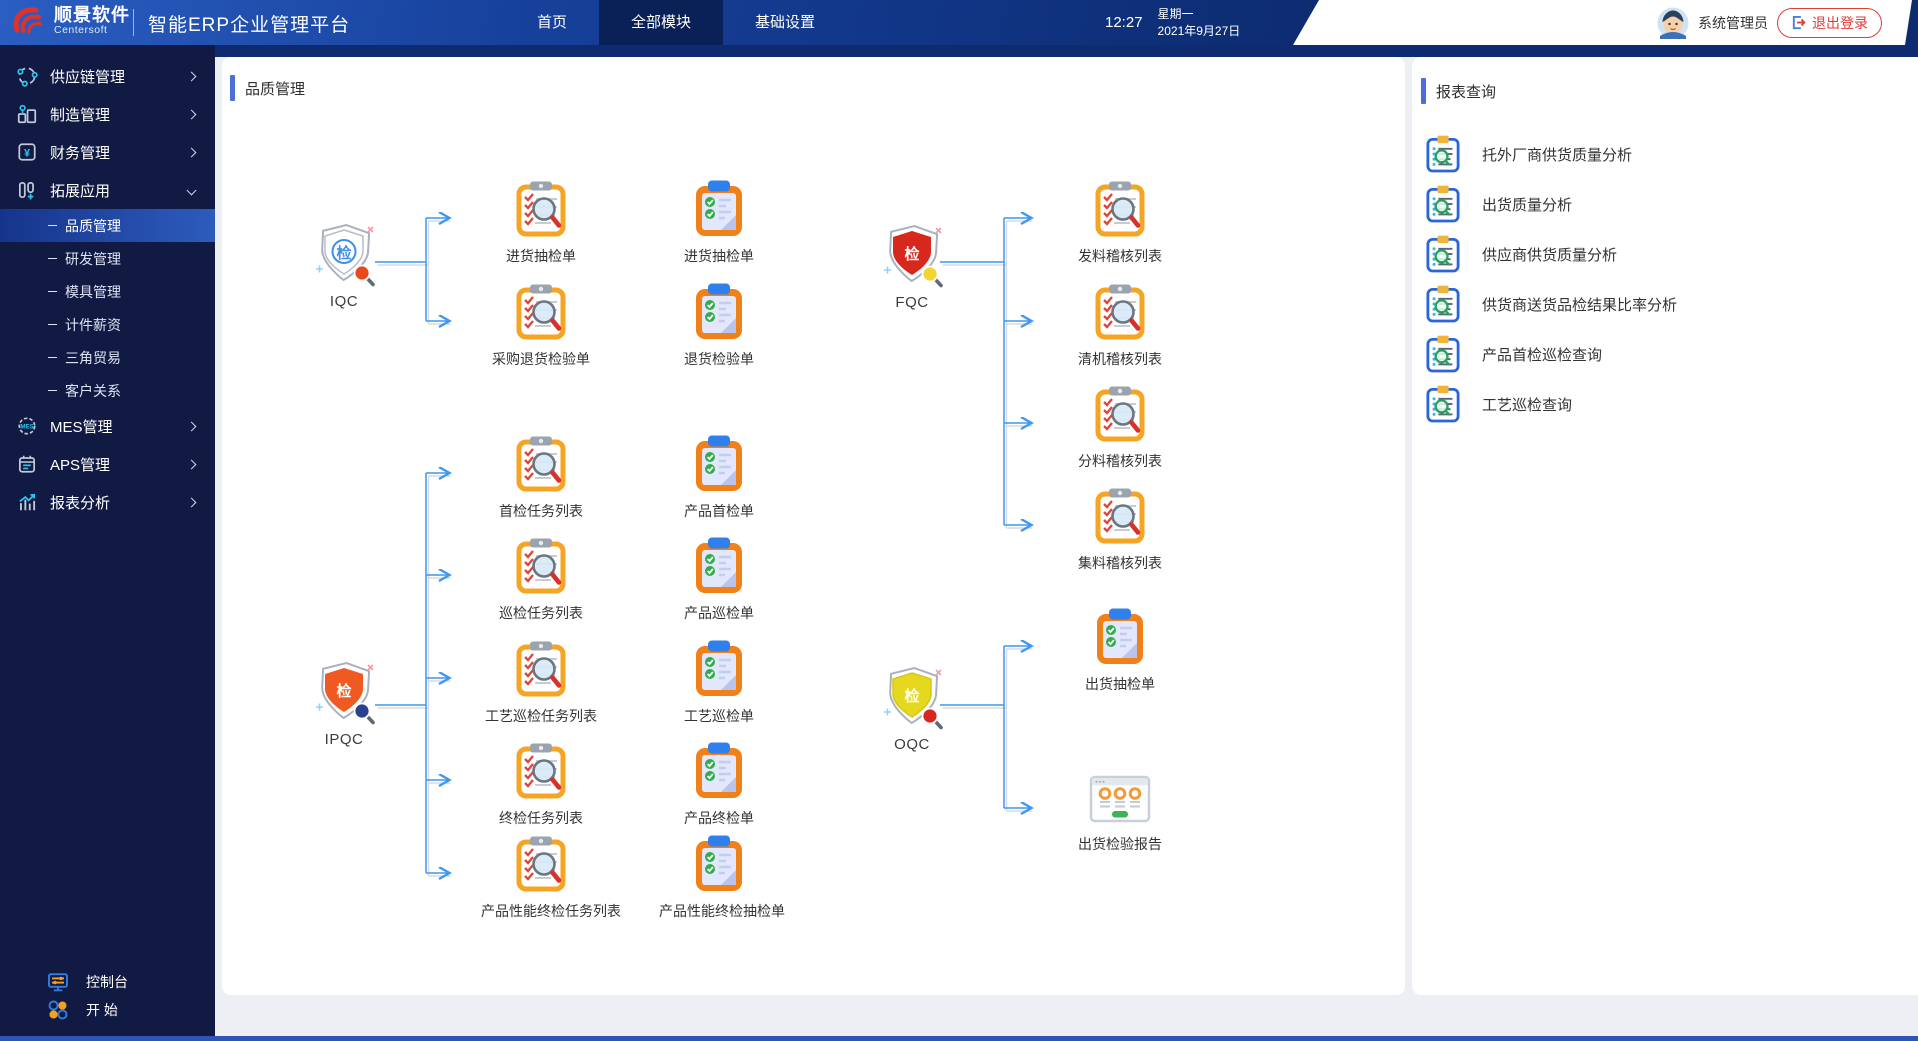 This screenshot has height=1041, width=1918. I want to click on extensions-icon, so click(27, 190).